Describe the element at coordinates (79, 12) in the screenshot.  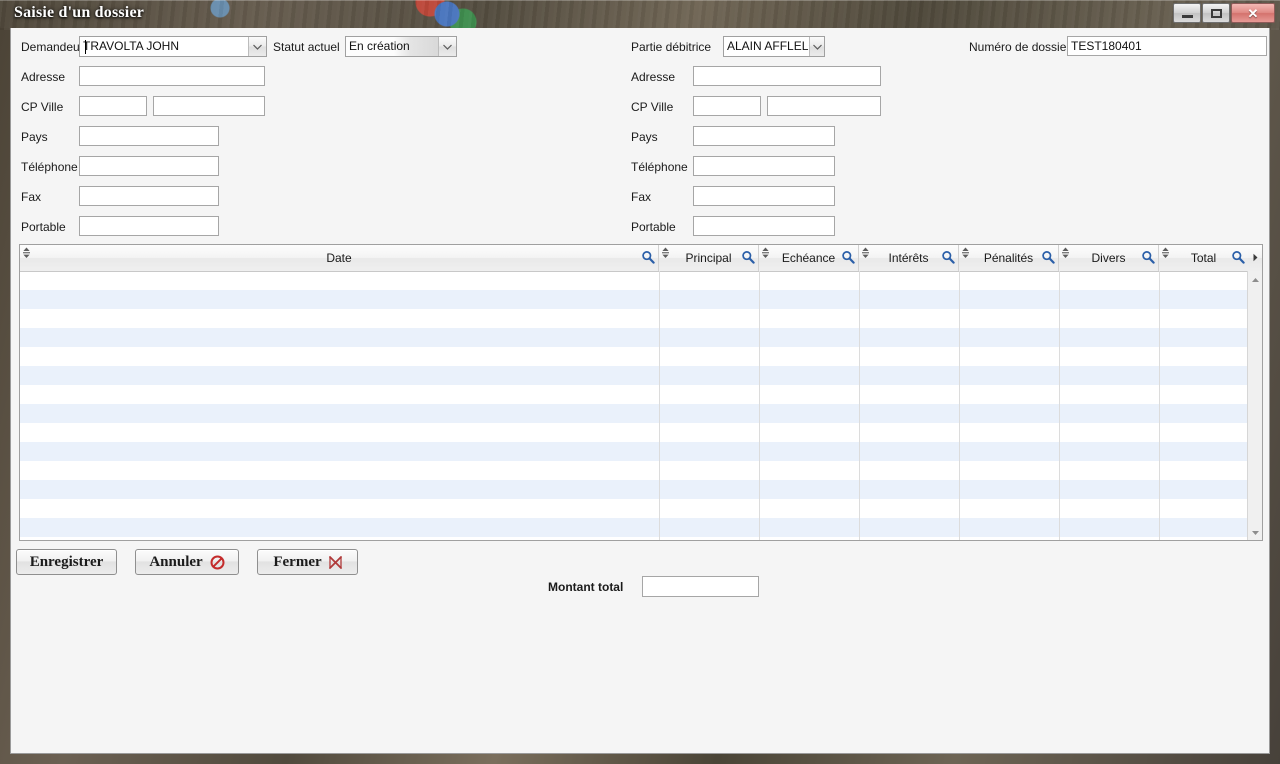
I see `window-title: Saisie d'un dossier` at that location.